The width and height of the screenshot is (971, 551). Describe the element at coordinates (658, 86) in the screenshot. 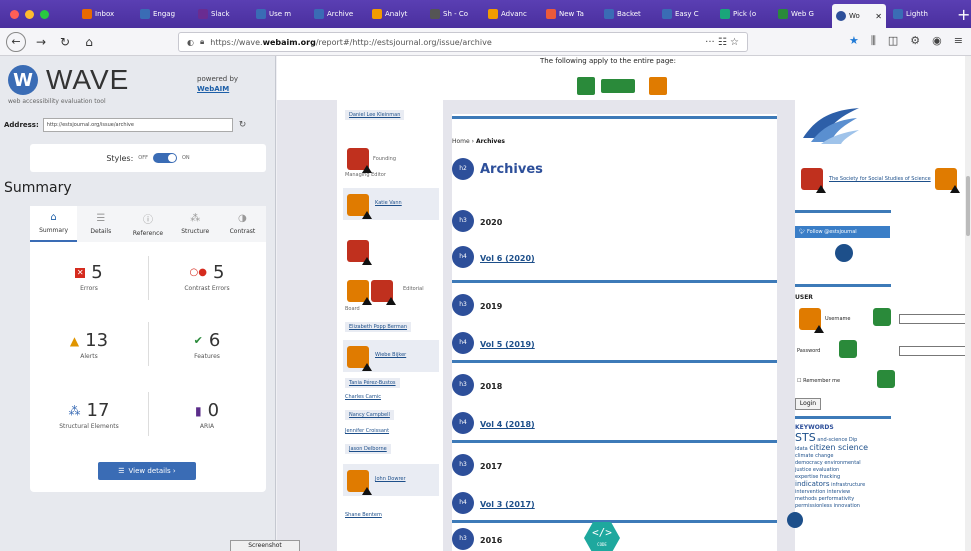

I see `alert-badge-icon` at that location.